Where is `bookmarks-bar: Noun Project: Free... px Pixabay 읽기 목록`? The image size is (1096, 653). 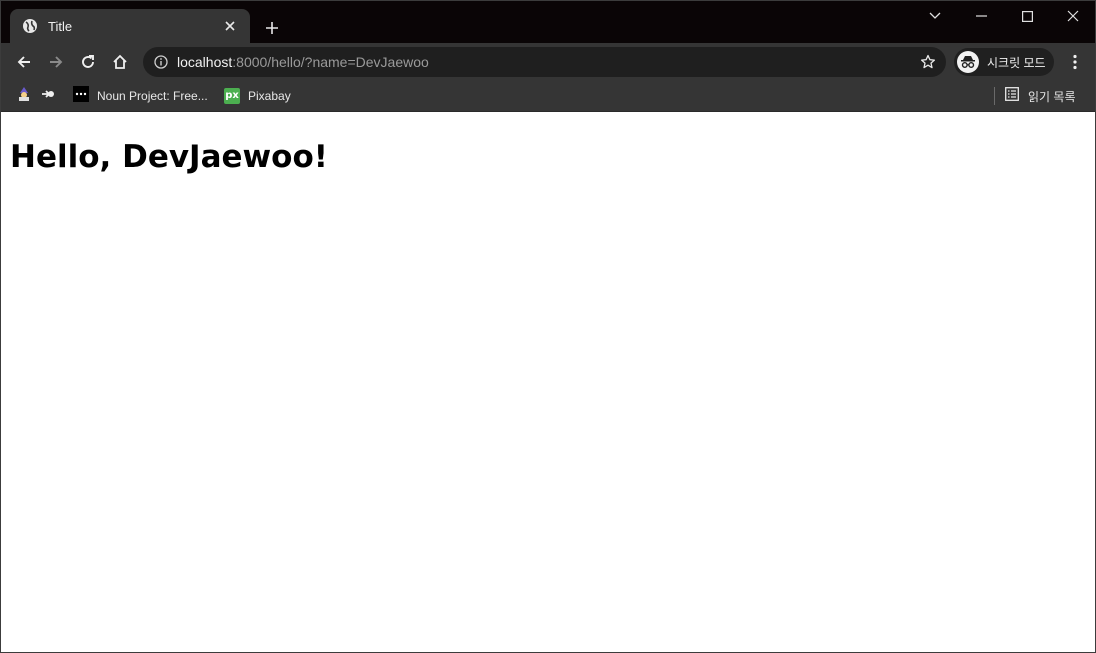 bookmarks-bar: Noun Project: Free... px Pixabay 읽기 목록 is located at coordinates (548, 96).